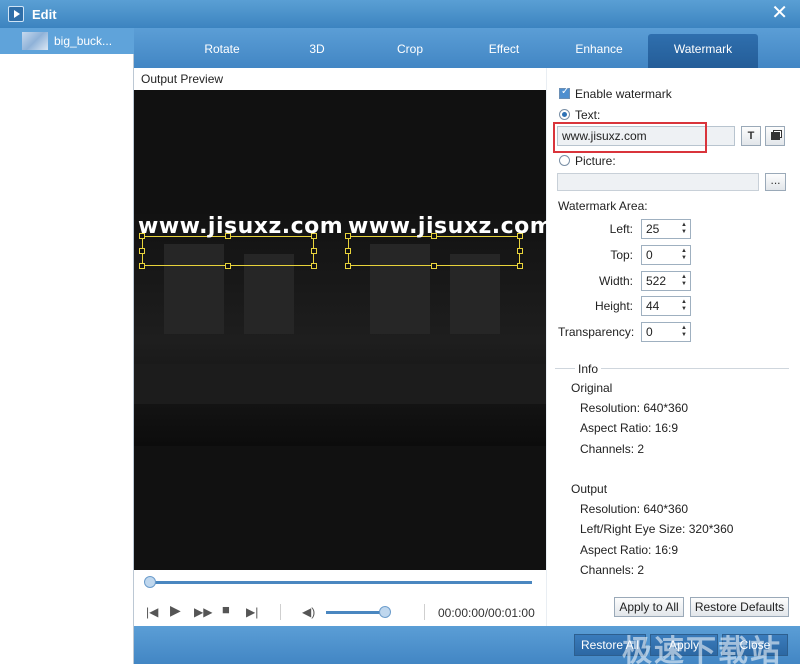 Image resolution: width=800 pixels, height=664 pixels. I want to click on file-thumbnail, so click(35, 41).